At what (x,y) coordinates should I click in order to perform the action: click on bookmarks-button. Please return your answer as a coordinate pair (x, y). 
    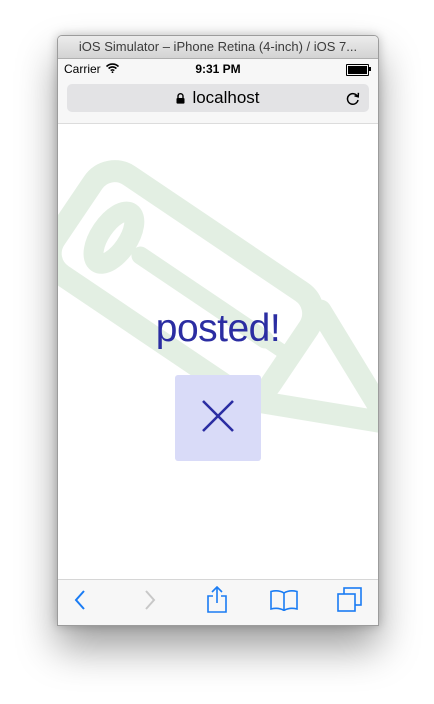
    Looking at the image, I should click on (284, 602).